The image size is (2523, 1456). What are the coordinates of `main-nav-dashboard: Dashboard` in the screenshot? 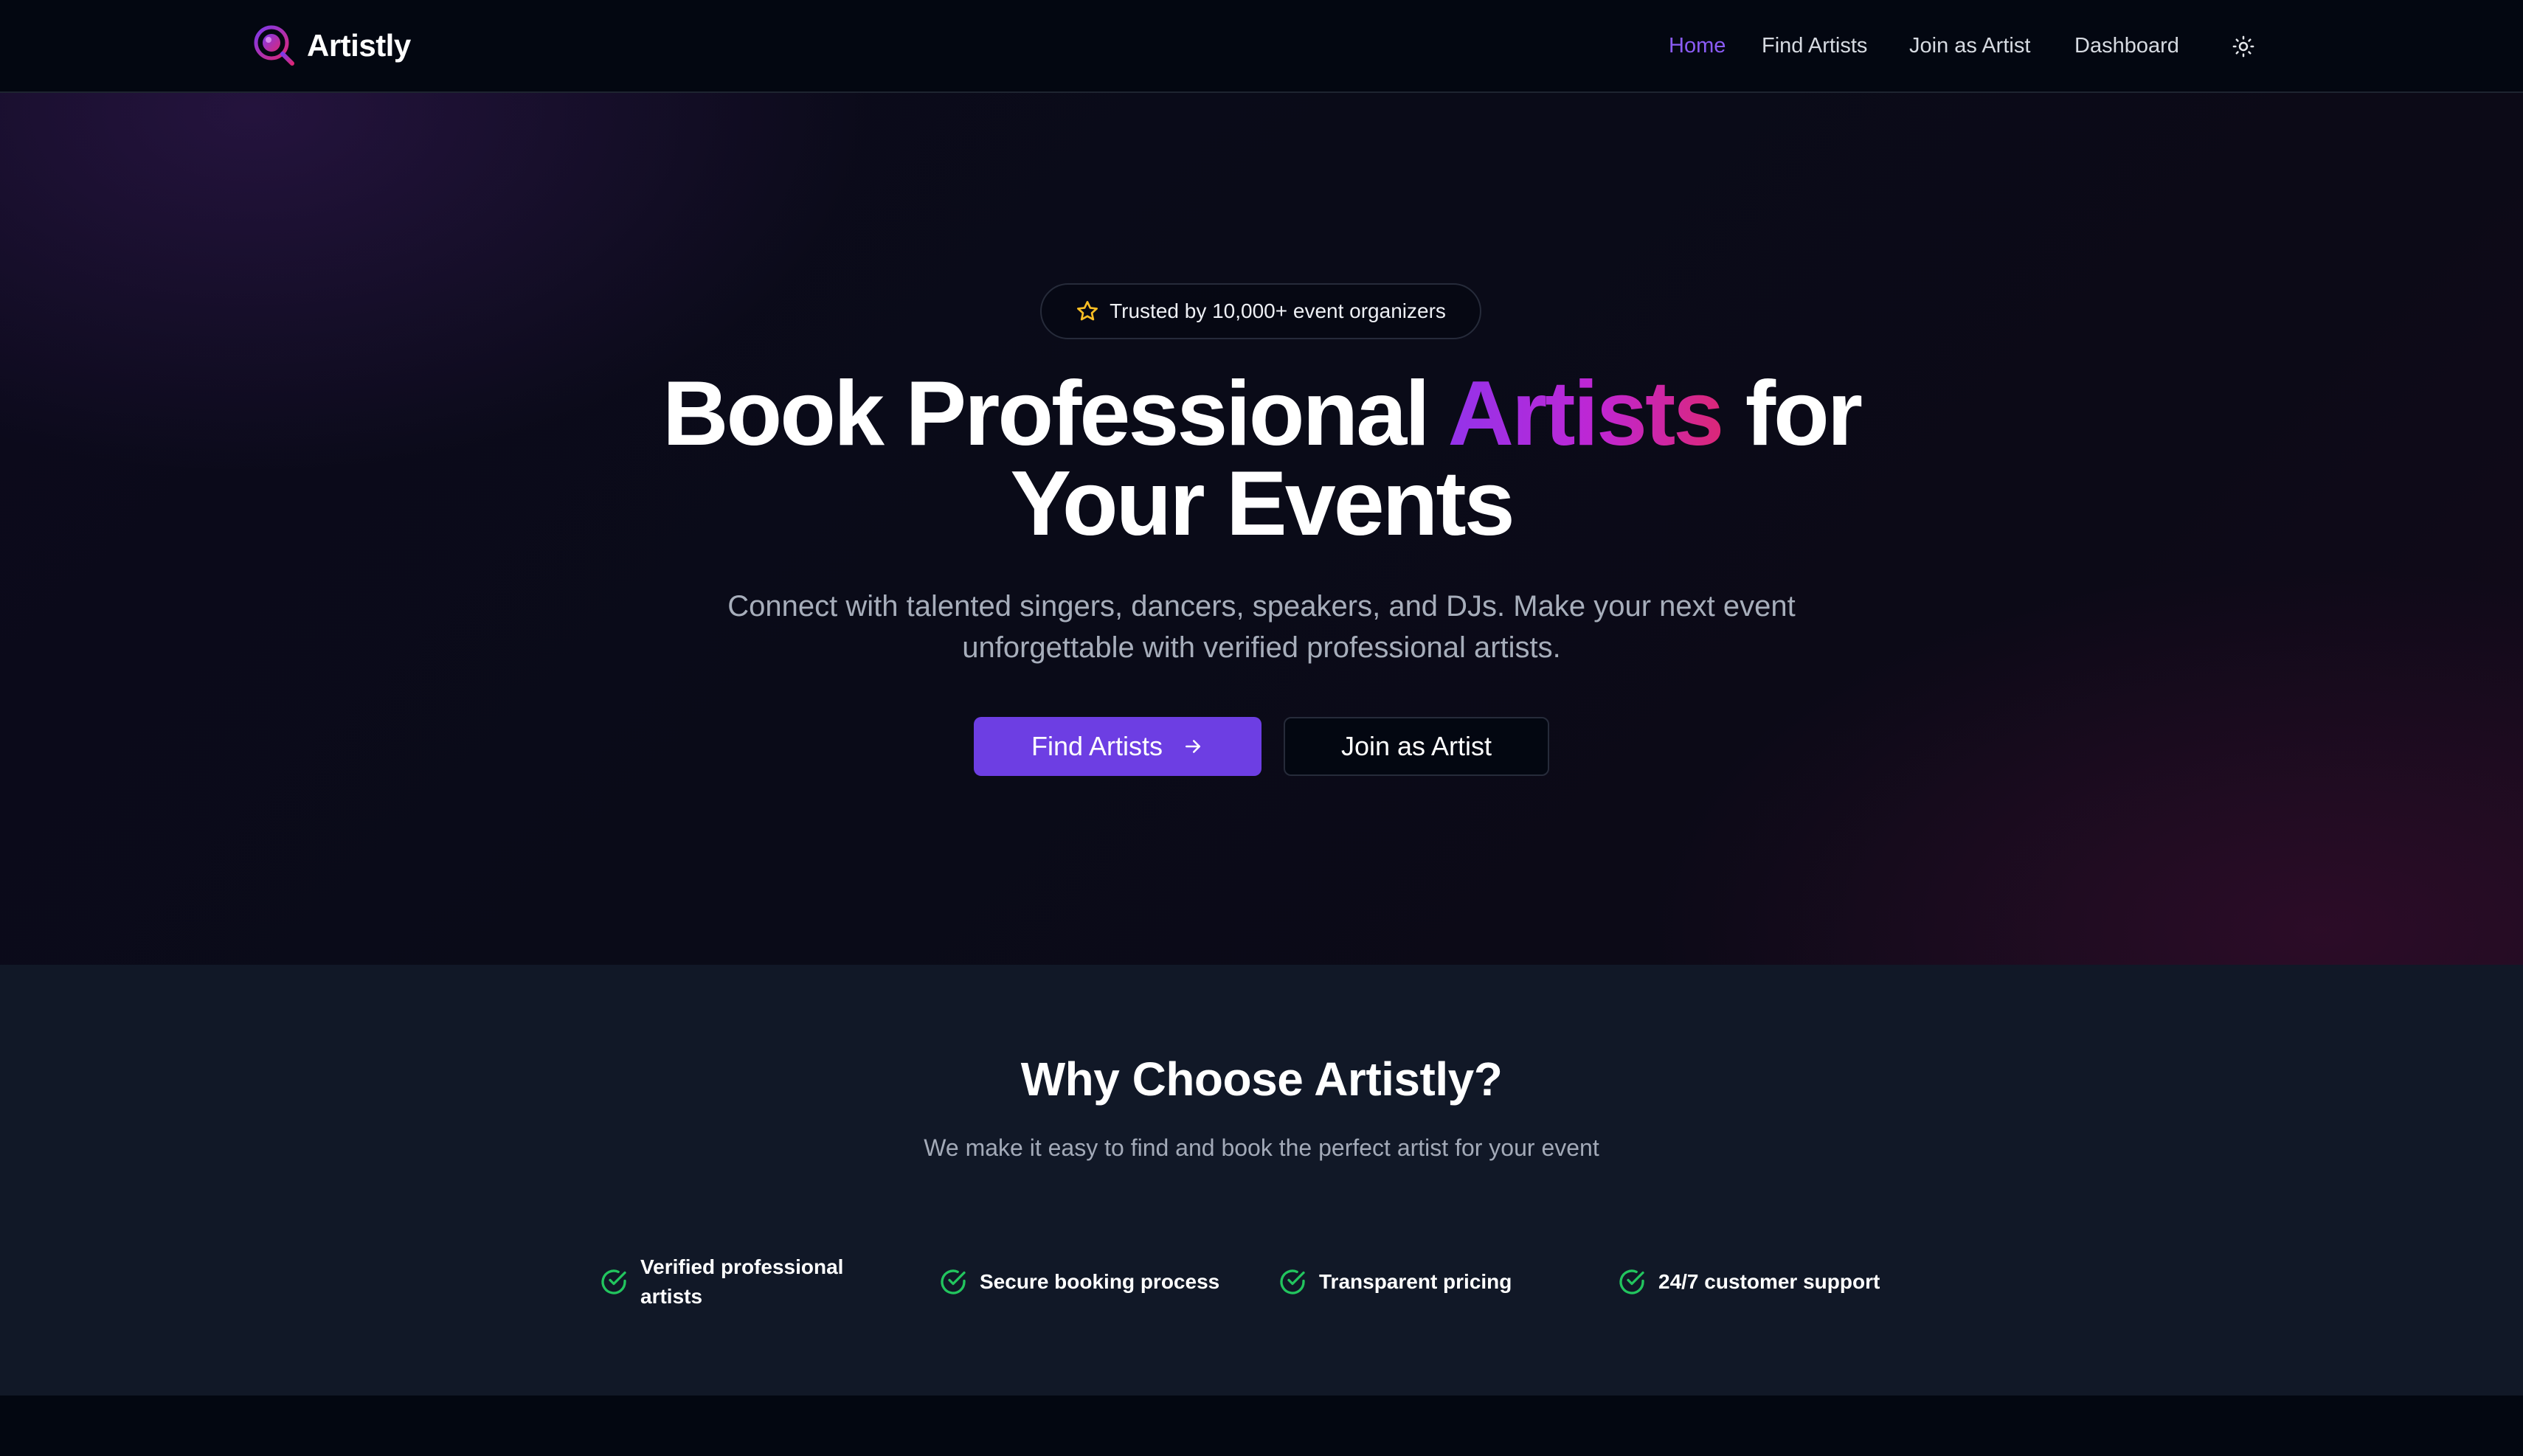 It's located at (2126, 46).